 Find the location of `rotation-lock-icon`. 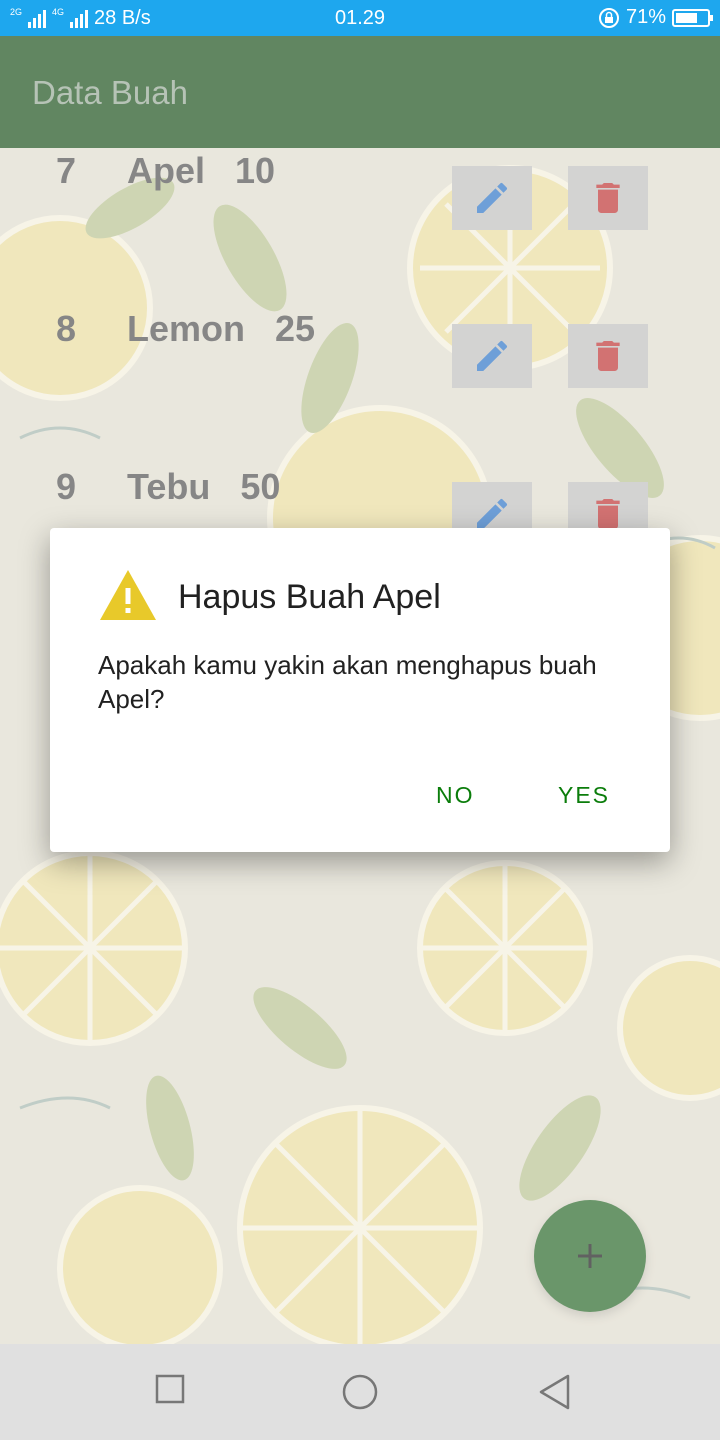

rotation-lock-icon is located at coordinates (608, 17).